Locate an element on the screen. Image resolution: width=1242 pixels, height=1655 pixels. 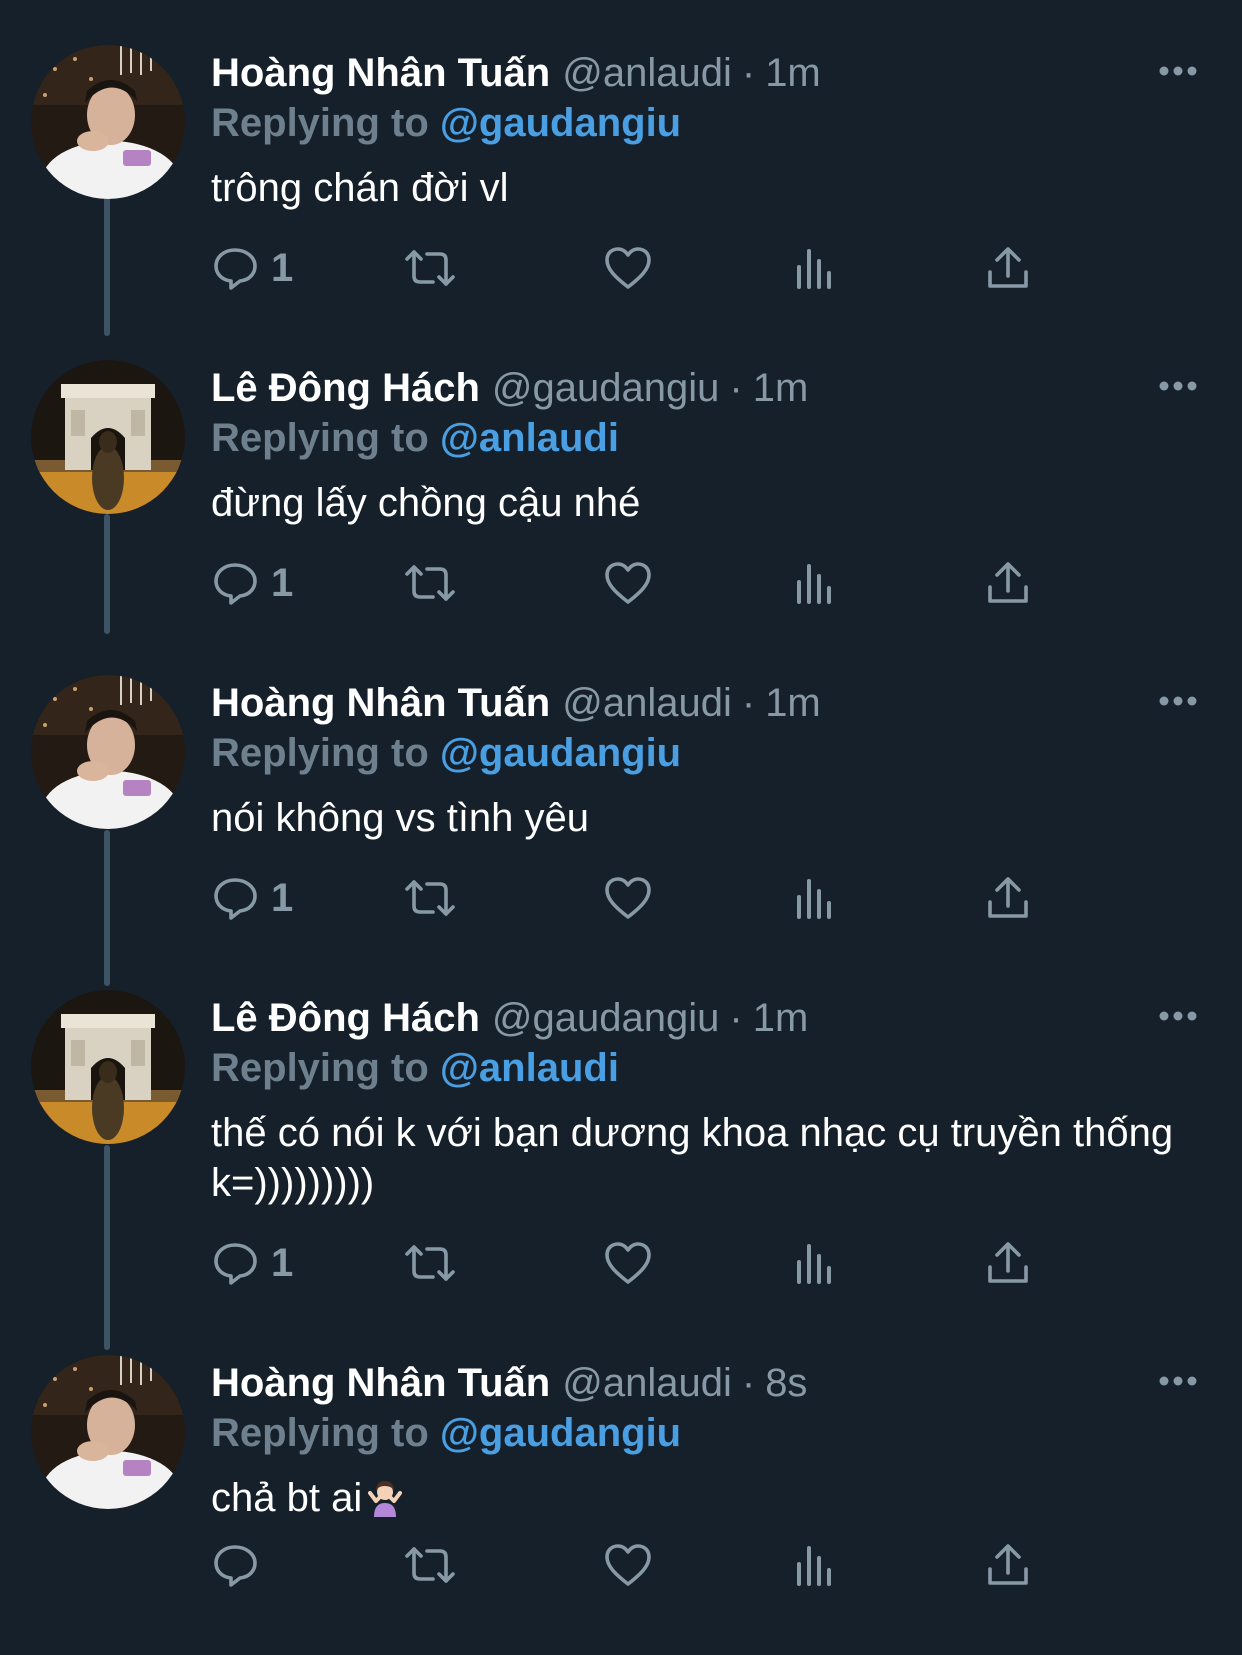
tweet-header: Hoàng Nhân Tuấn @anlaudi · 1m is located at coordinates (516, 703).